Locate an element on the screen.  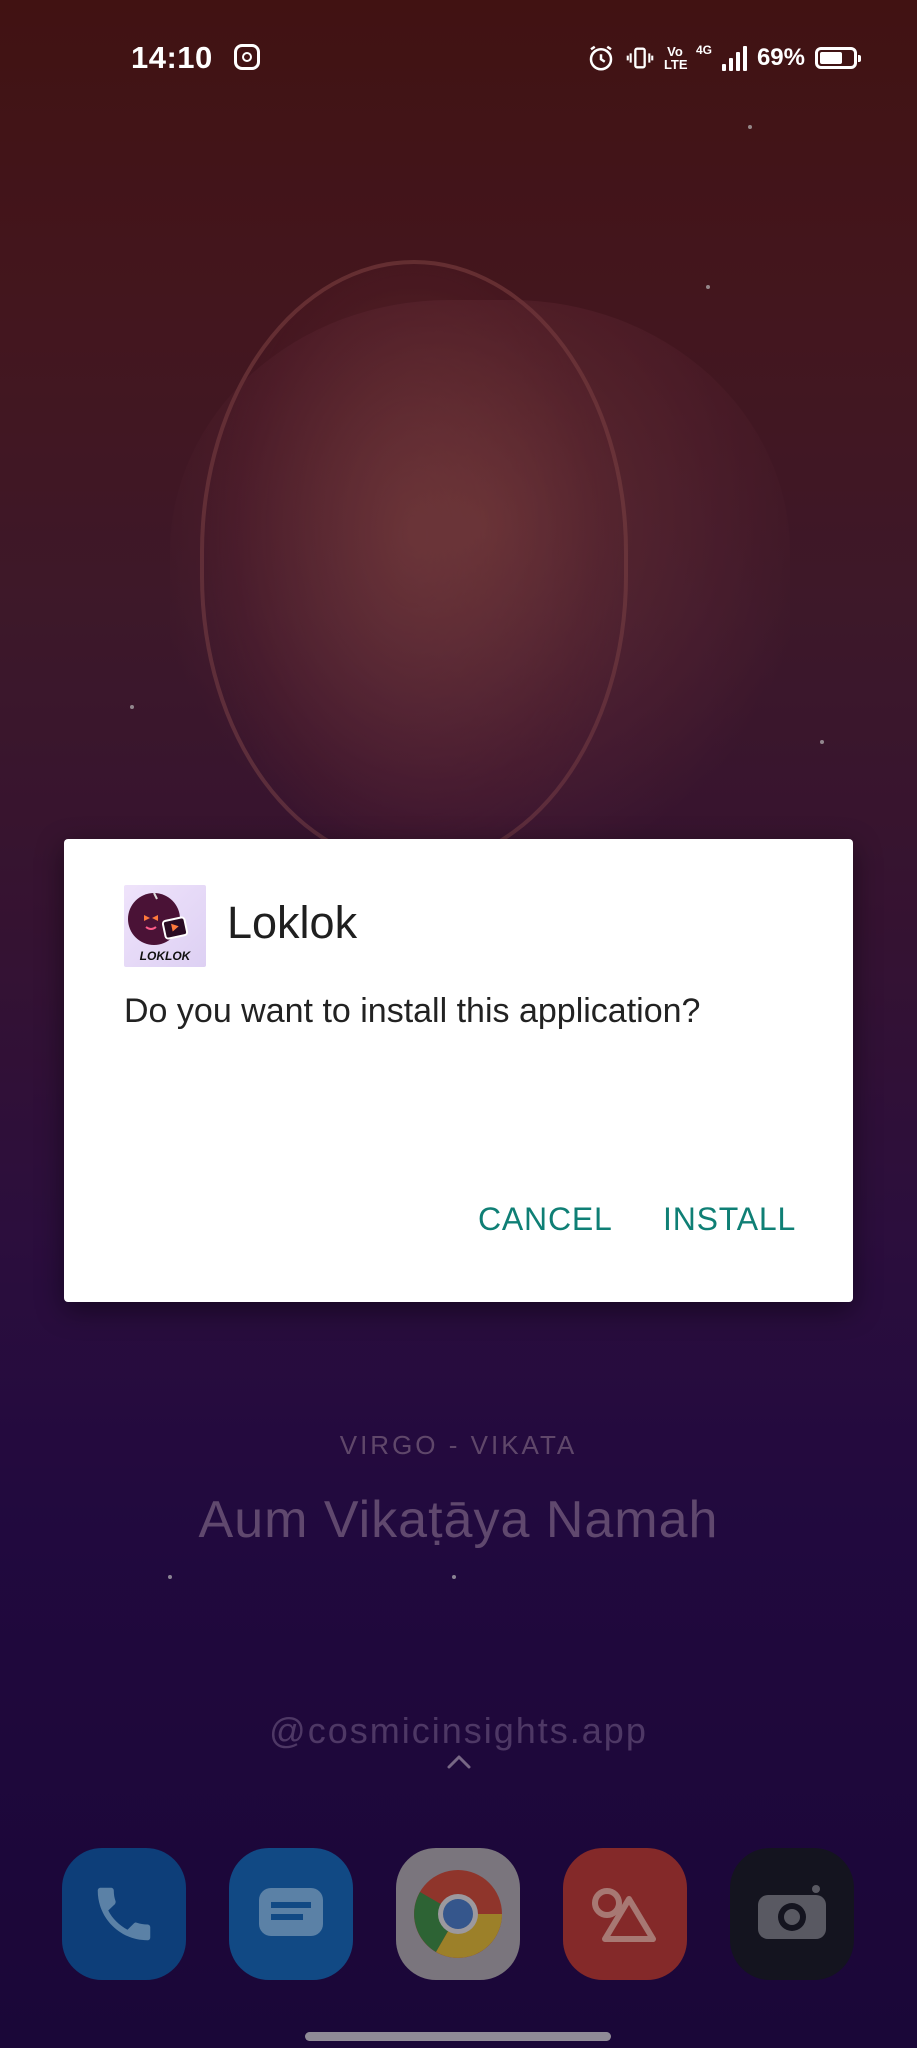
status-bar: 14:10 Vo LTE 4G 69% is located at coordinates (458, 60).